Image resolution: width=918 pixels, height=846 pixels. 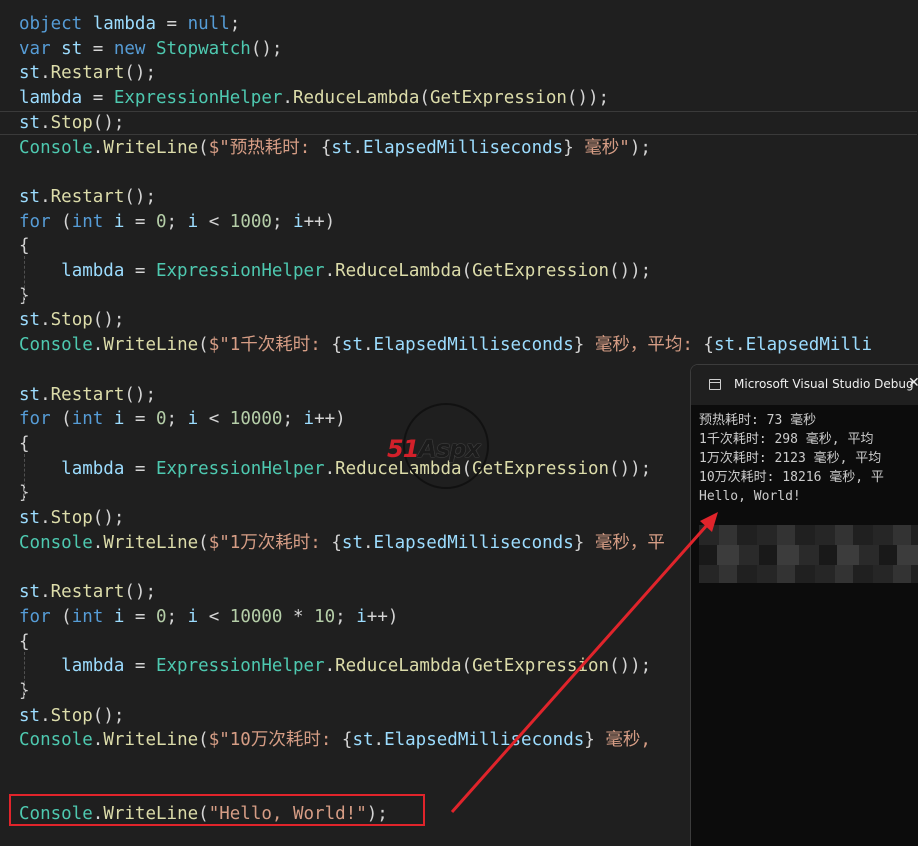 I want to click on annotation-arrow, so click(x=584, y=662).